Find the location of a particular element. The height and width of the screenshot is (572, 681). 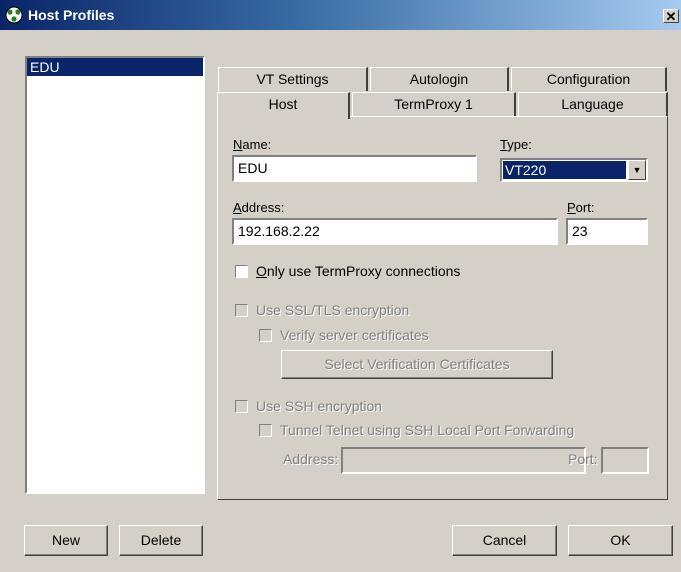

type-label: Type: is located at coordinates (516, 144).